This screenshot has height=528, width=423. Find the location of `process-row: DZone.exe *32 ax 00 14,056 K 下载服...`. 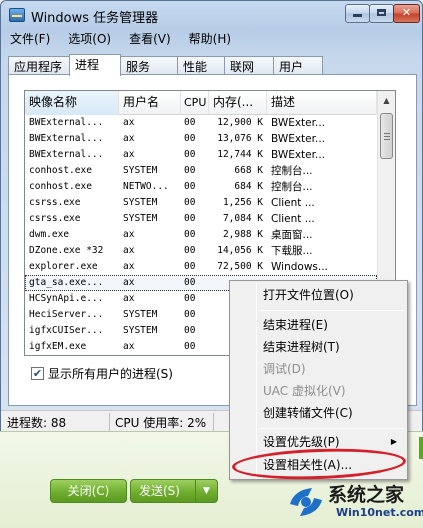

process-row: DZone.exe *32 ax 00 14,056 K 下载服... is located at coordinates (201, 251).